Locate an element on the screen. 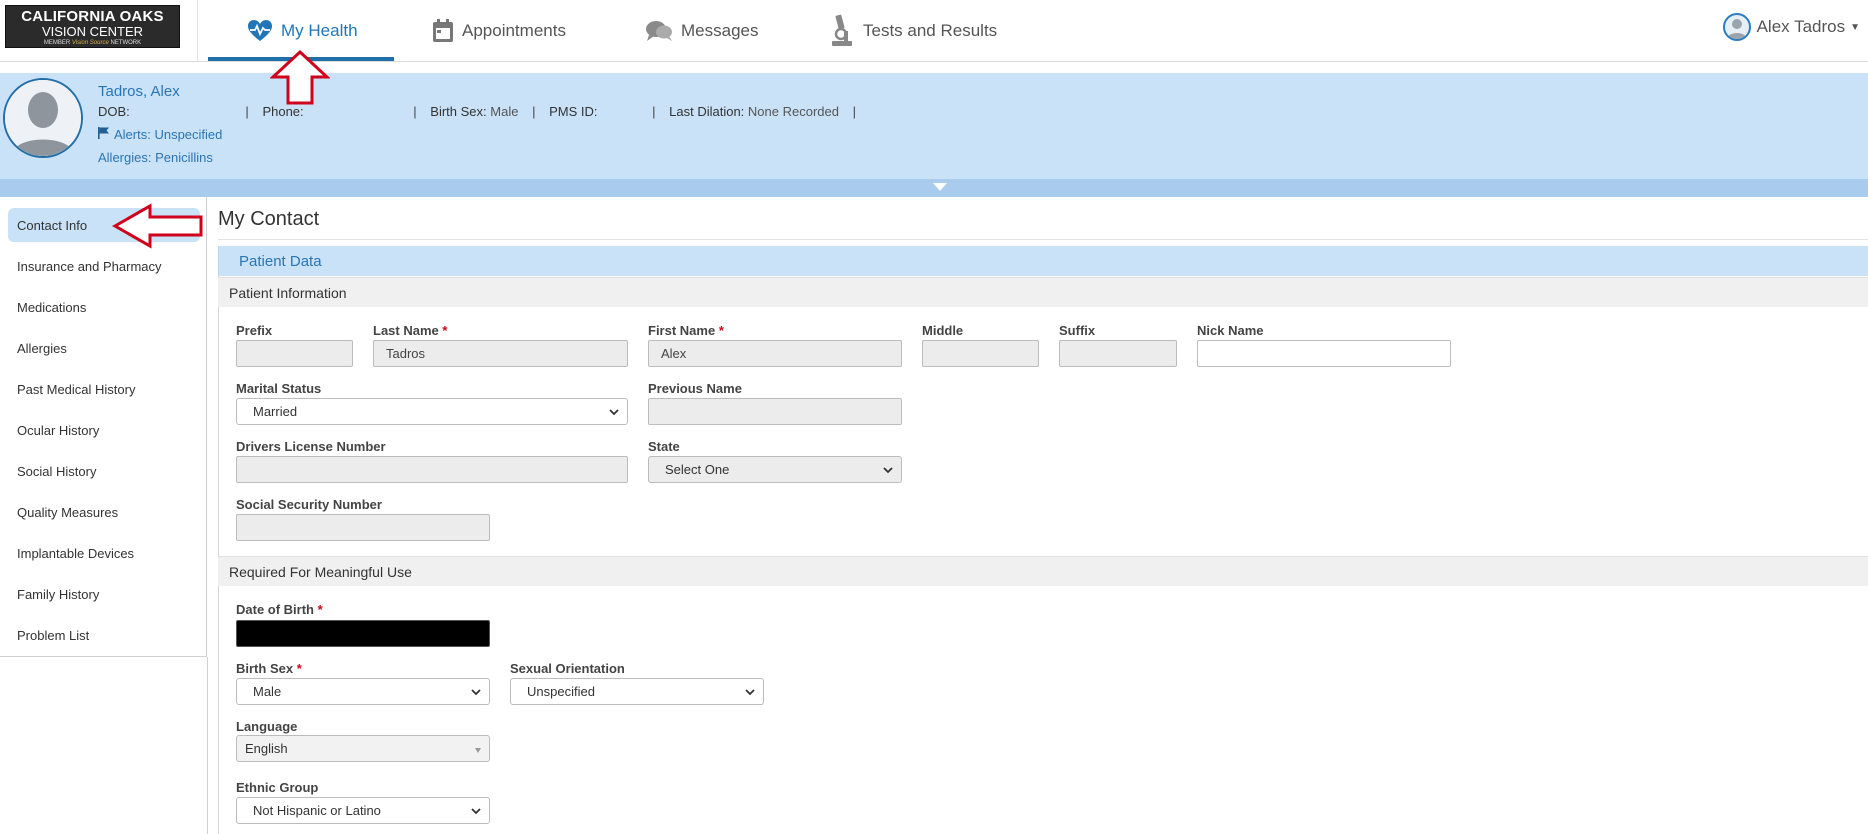 The width and height of the screenshot is (1868, 834). logo-vision-source-text: Vision Source is located at coordinates (90, 43).